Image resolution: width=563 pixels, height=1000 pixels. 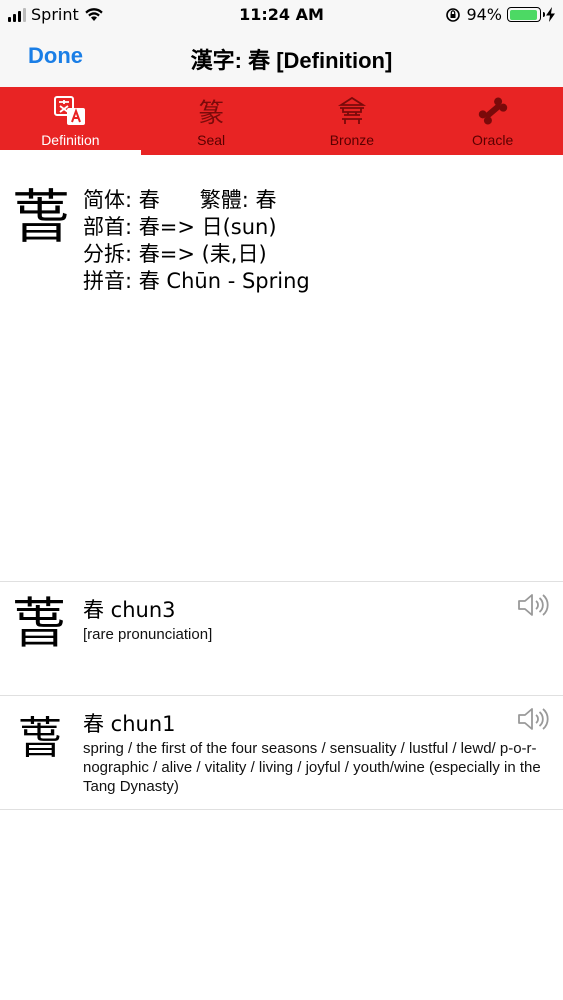 I want to click on bone-icon, so click(x=492, y=111).